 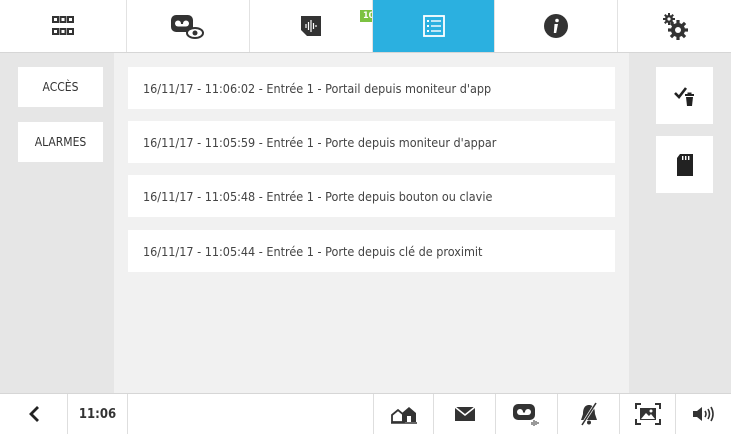 I want to click on event-list-icon, so click(x=433, y=26).